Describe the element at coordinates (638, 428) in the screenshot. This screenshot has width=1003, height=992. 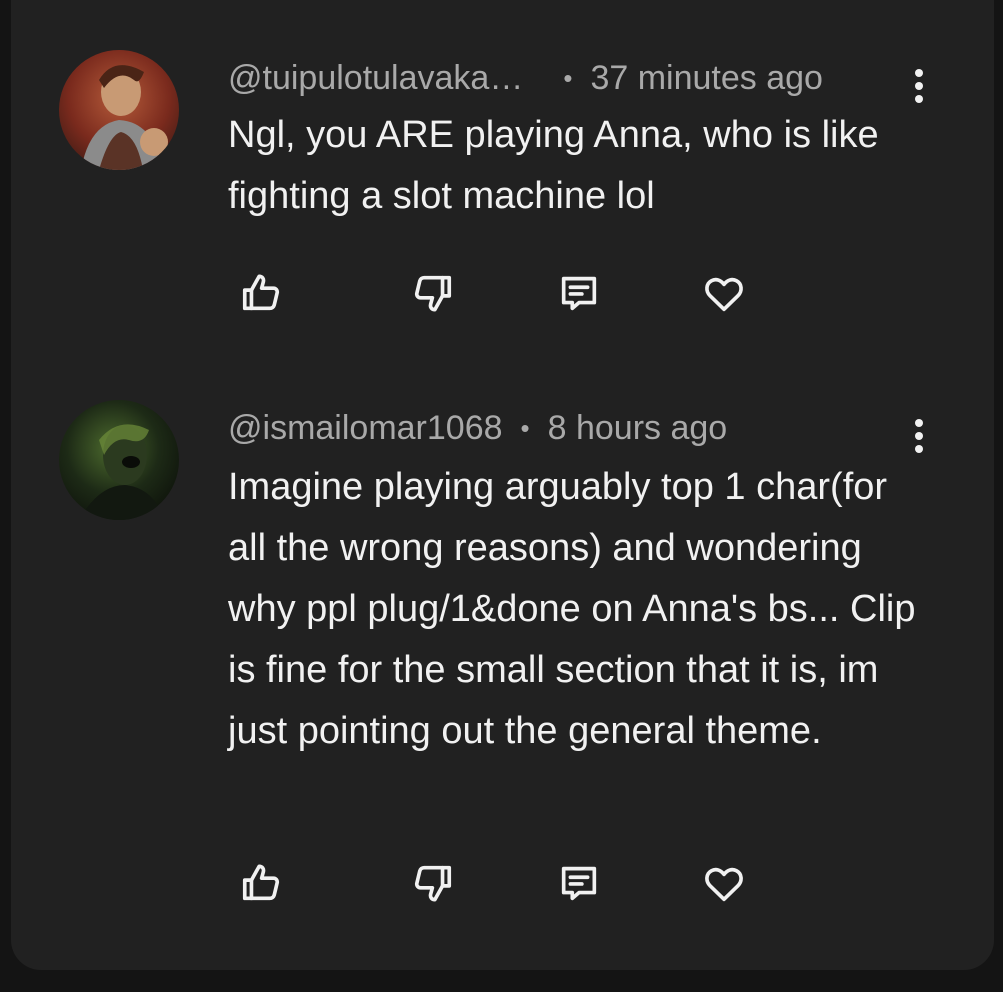
I see `comment-time: 8 hours ago` at that location.